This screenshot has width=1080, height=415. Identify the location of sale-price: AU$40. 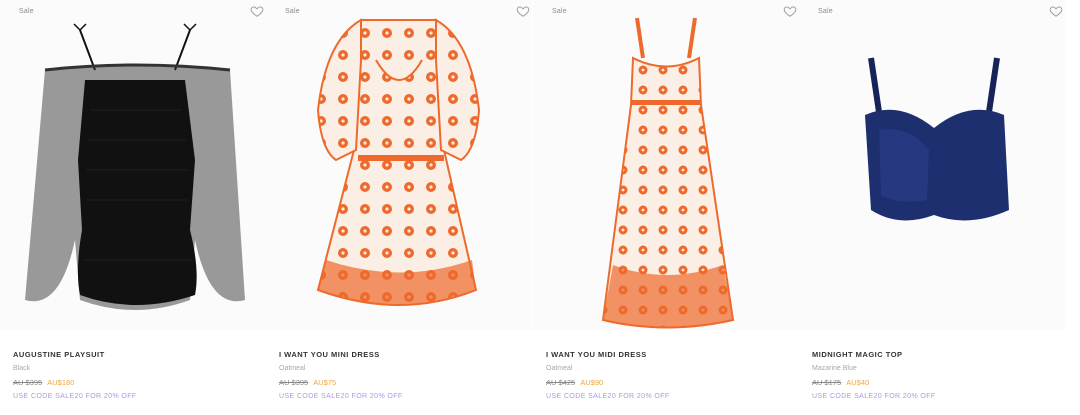
(858, 382).